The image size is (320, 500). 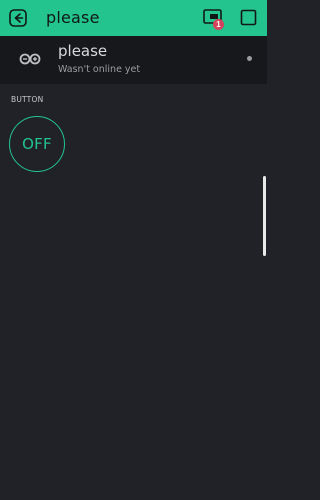 I want to click on notification-badge: 1, so click(x=218, y=24).